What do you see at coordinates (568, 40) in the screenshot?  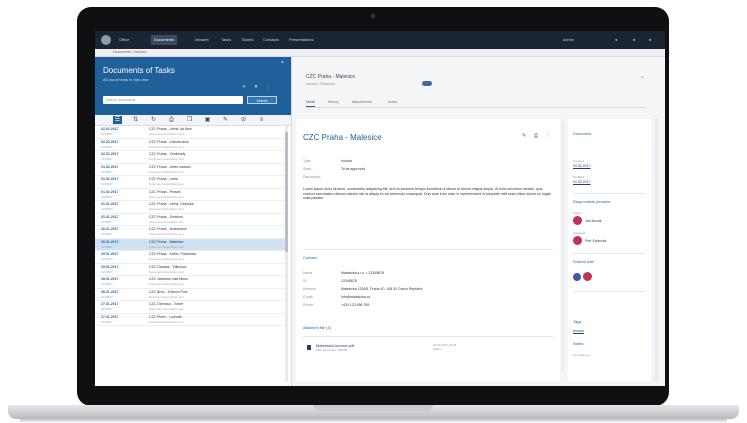 I see `user-menu: admin` at bounding box center [568, 40].